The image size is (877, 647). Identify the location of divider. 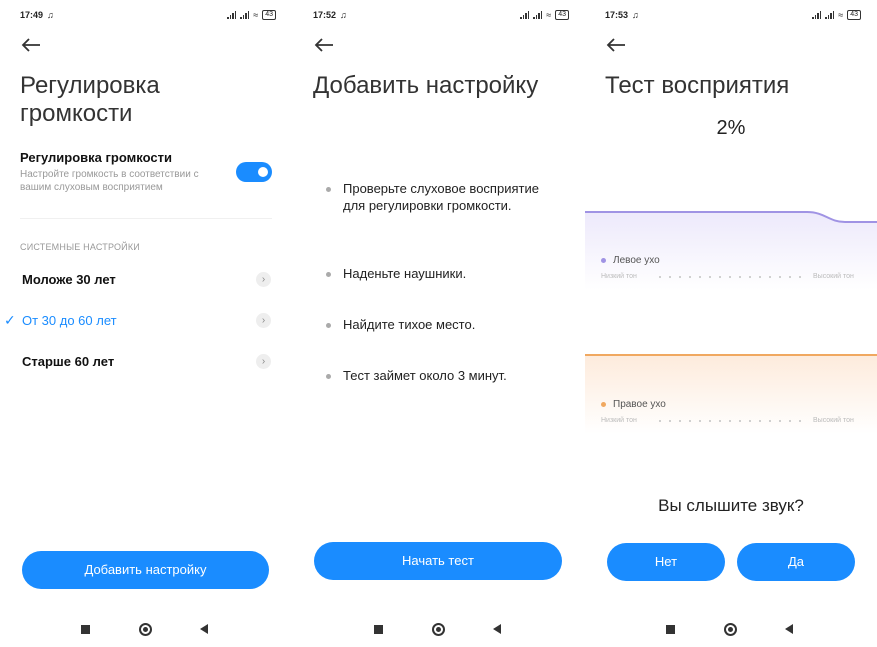
(146, 218).